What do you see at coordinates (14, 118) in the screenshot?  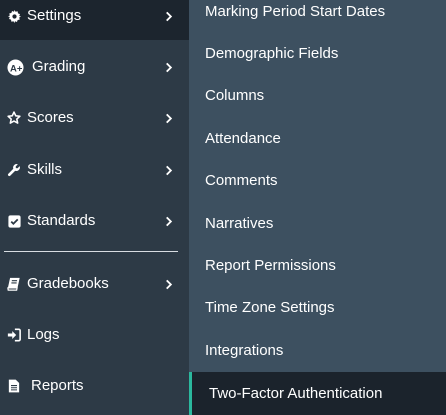 I see `star-icon` at bounding box center [14, 118].